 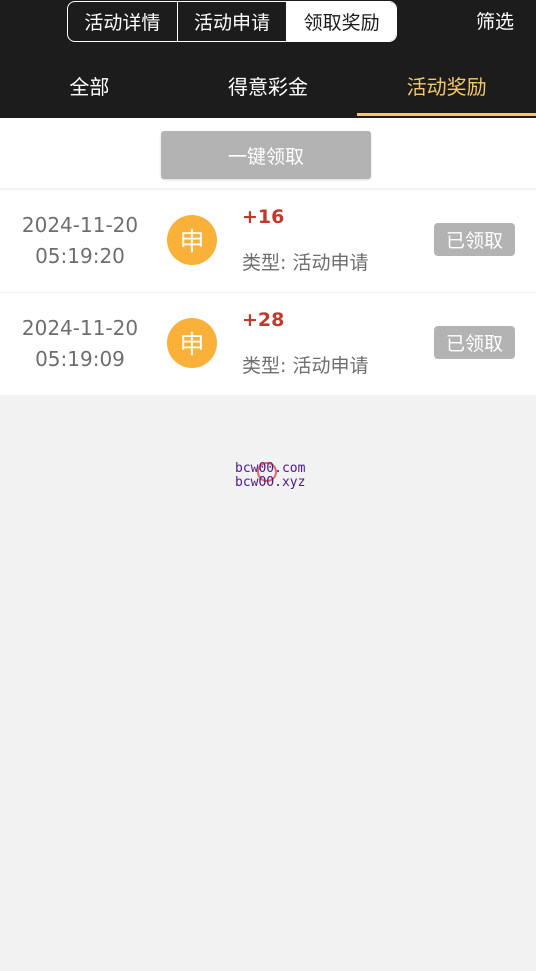 What do you see at coordinates (80, 344) in the screenshot?
I see `record-datetime: 2024-11-20 05:19:09` at bounding box center [80, 344].